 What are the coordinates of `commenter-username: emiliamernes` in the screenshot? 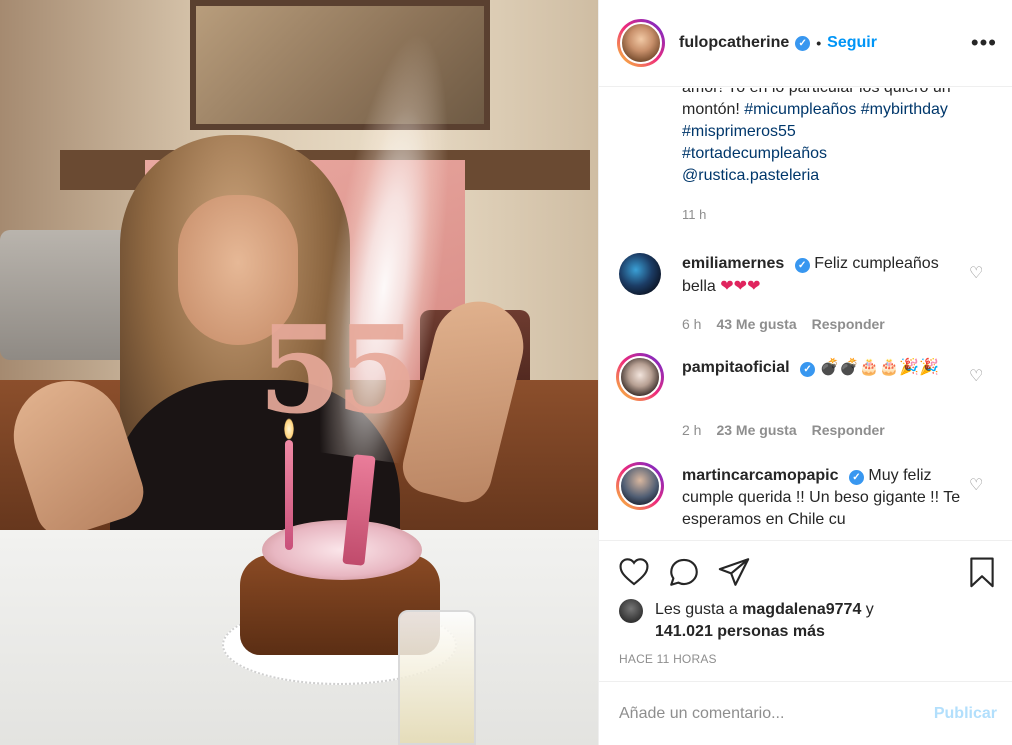 It's located at (733, 263).